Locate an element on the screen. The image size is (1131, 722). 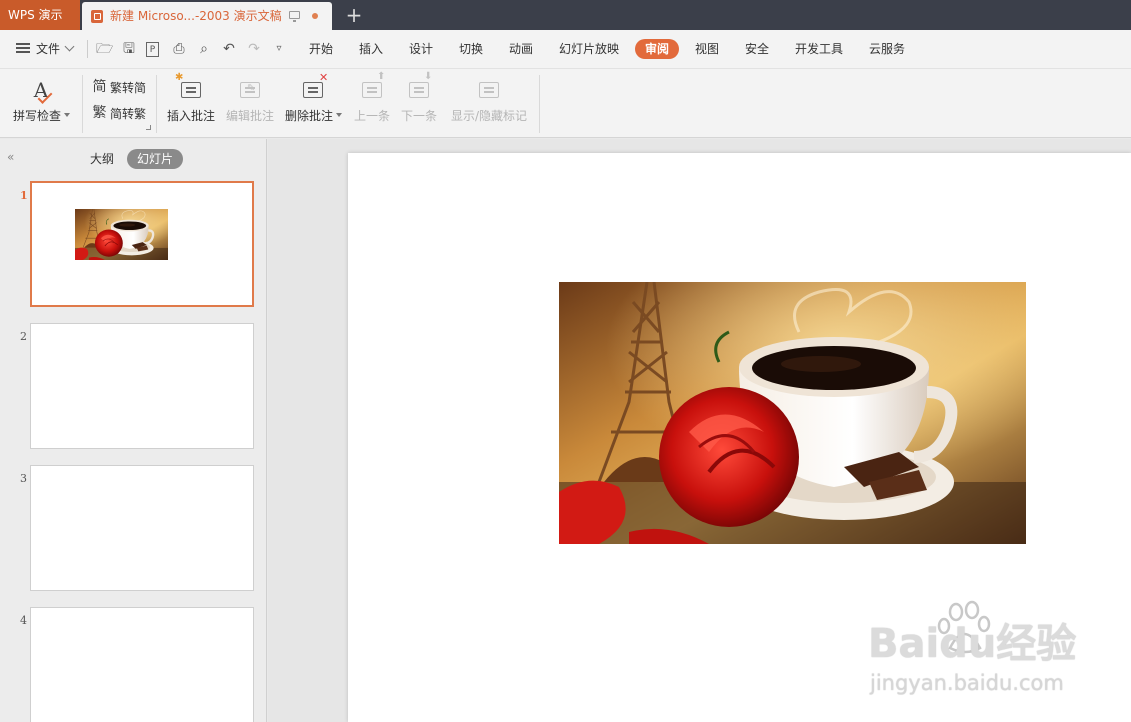
print-icon: ⎙ is located at coordinates (179, 49).